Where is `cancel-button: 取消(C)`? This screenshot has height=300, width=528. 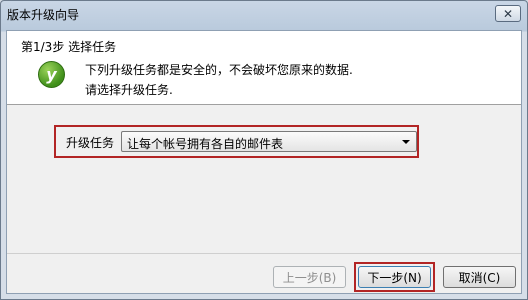 cancel-button: 取消(C) is located at coordinates (479, 277).